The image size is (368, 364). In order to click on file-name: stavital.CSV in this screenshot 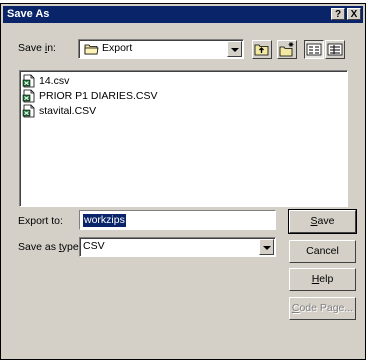, I will do `click(68, 111)`.